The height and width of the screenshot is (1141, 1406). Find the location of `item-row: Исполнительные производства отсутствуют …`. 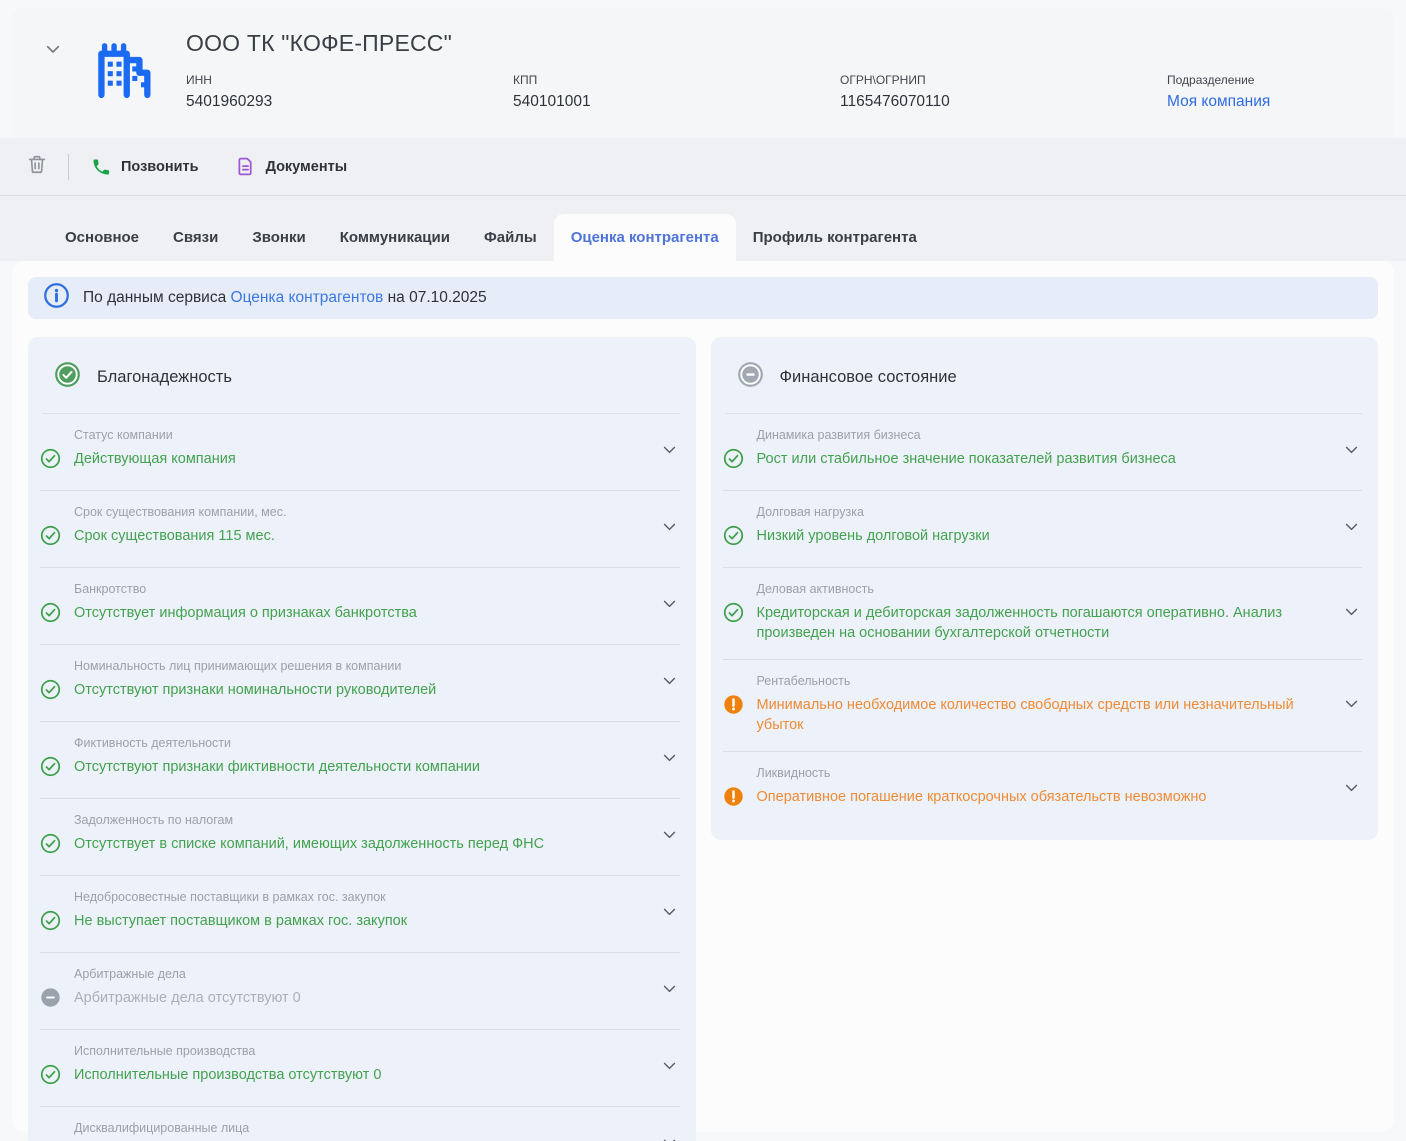

item-row: Исполнительные производства отсутствуют … is located at coordinates (343, 1077).